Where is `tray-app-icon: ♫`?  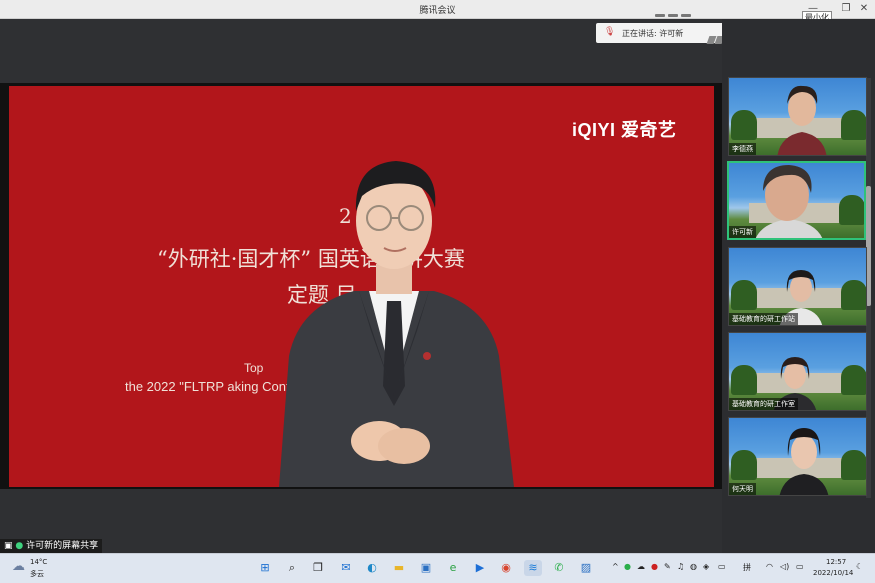
tray-app-icon: ♫ is located at coordinates (680, 566).